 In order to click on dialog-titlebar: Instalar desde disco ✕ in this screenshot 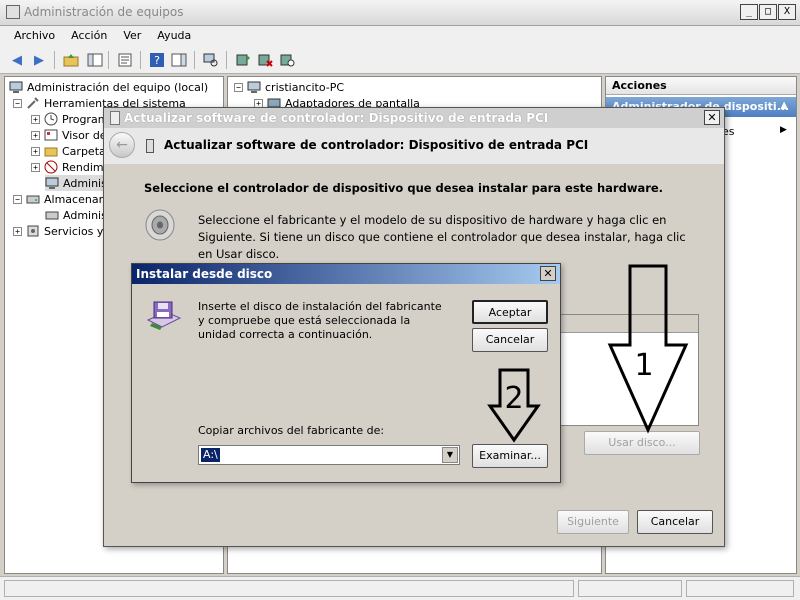, I will do `click(346, 274)`.